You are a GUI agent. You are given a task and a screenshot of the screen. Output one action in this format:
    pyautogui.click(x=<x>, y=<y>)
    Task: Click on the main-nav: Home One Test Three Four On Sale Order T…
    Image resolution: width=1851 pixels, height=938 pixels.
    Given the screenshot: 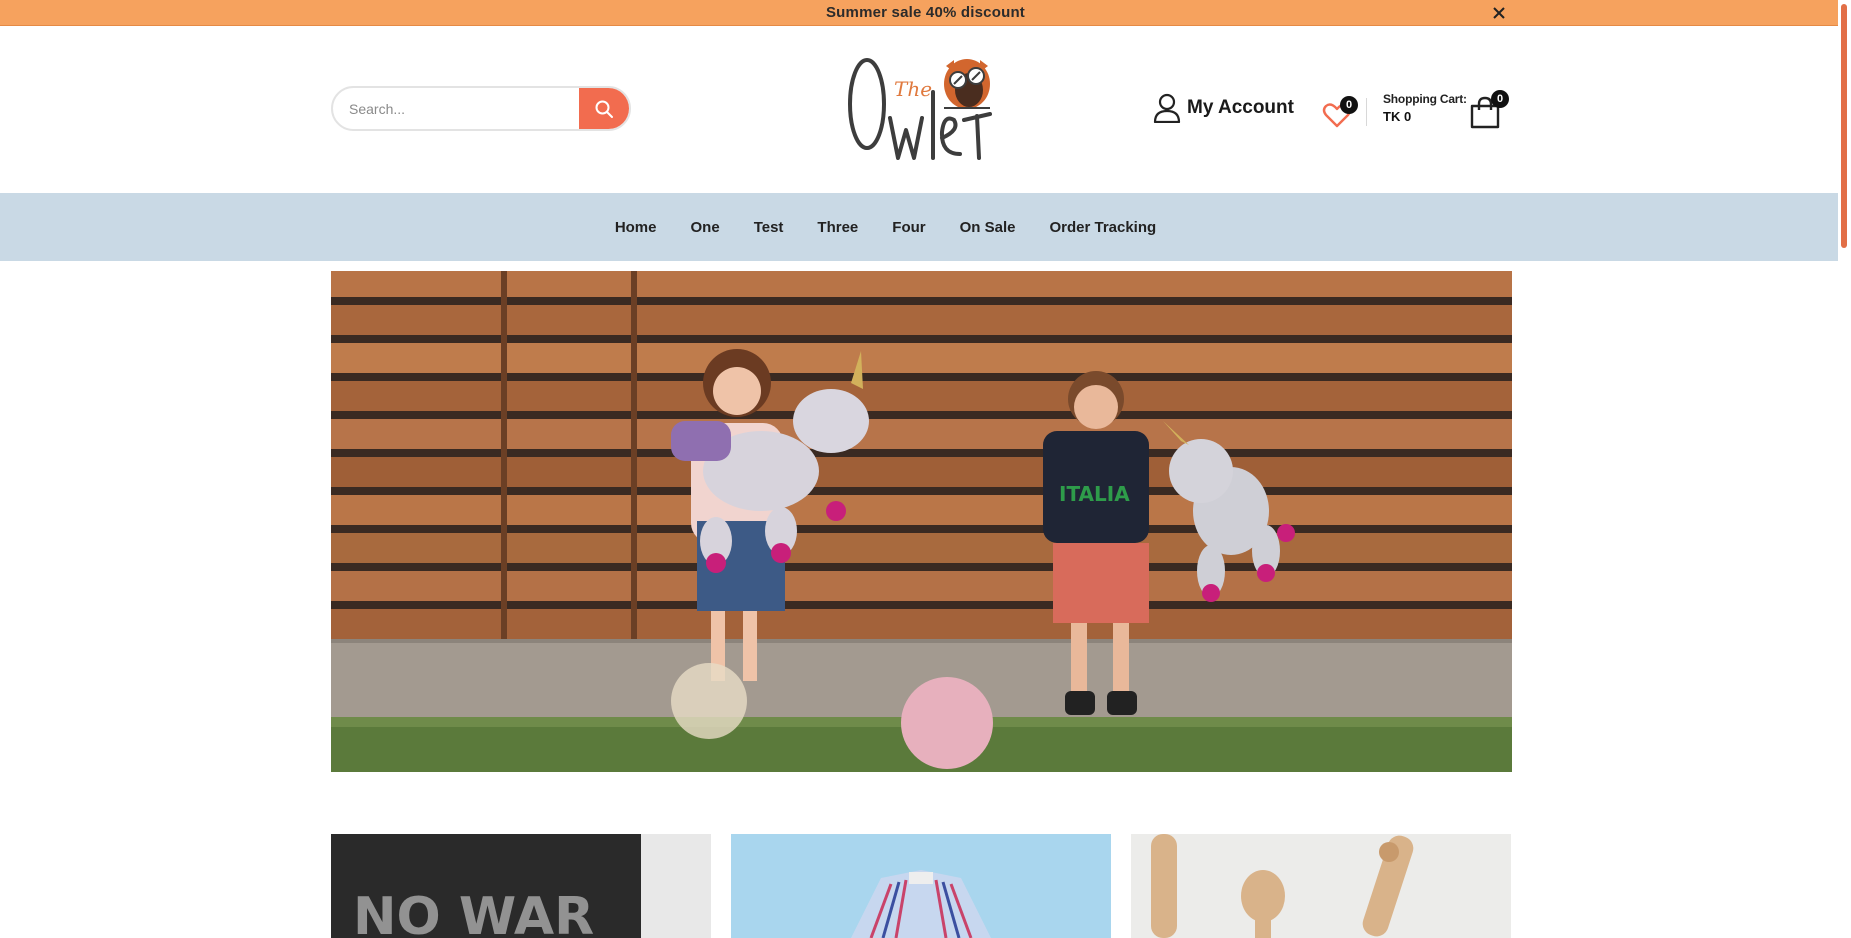 What is the action you would take?
    pyautogui.click(x=925, y=227)
    